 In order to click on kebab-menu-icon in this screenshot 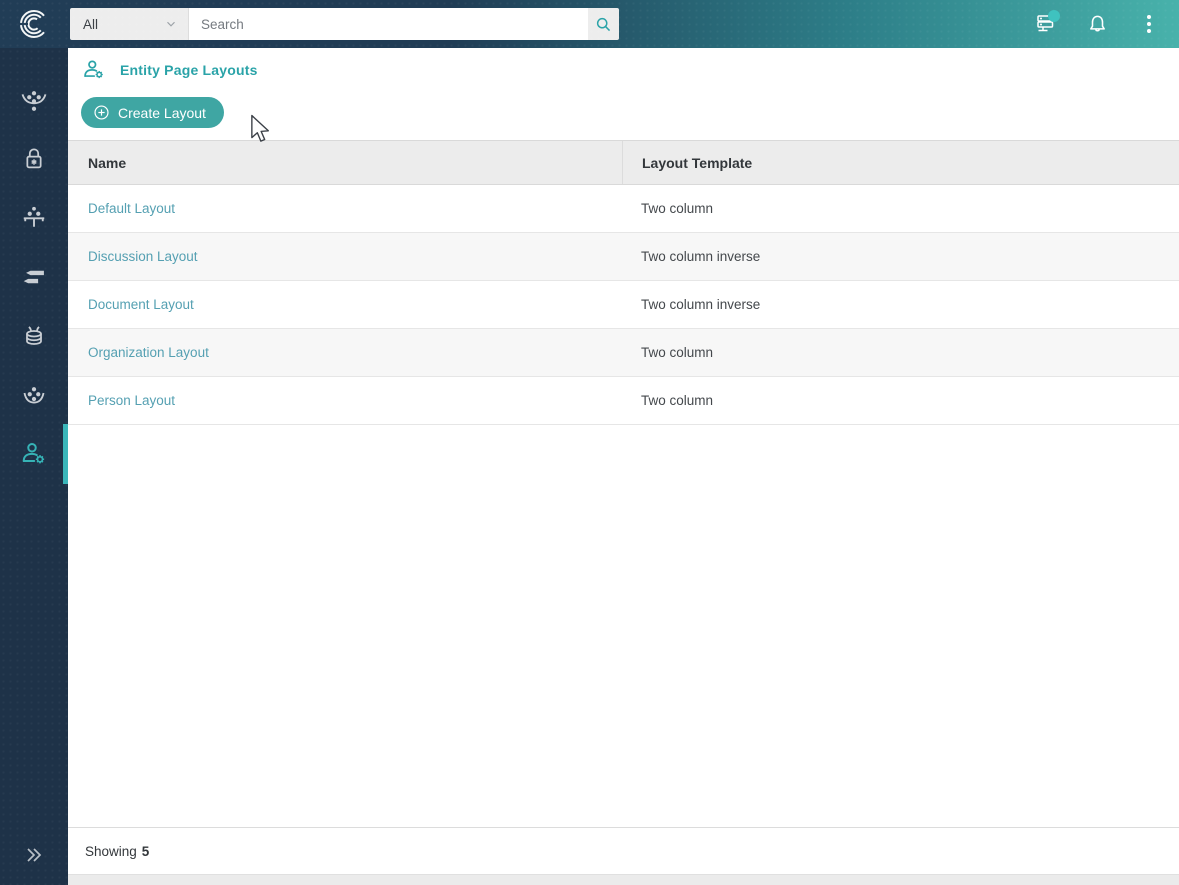, I will do `click(1149, 24)`.